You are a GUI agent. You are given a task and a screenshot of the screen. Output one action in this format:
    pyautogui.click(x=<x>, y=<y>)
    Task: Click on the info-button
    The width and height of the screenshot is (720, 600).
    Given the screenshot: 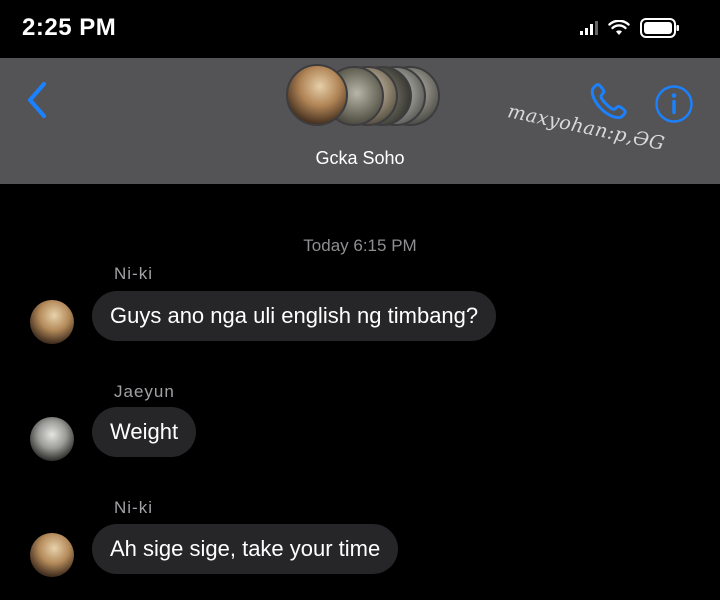 What is the action you would take?
    pyautogui.click(x=674, y=104)
    